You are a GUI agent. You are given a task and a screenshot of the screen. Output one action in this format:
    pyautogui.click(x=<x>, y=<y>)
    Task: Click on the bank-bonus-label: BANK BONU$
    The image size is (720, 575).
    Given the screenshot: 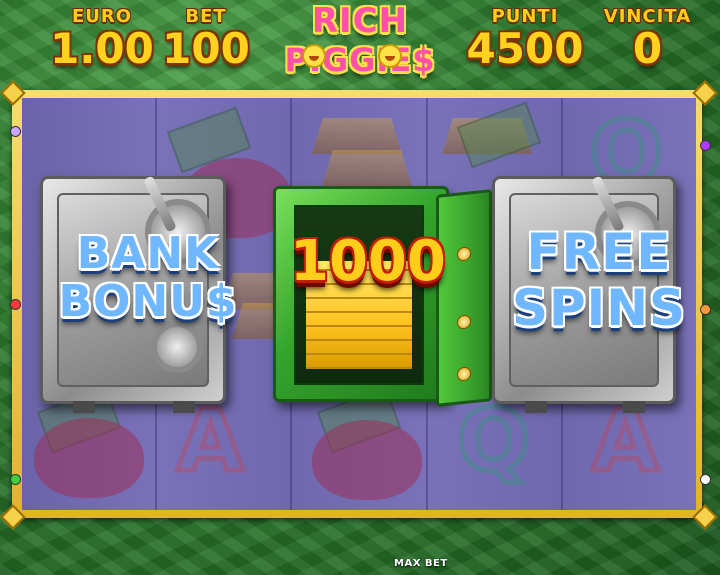 What is the action you would take?
    pyautogui.click(x=148, y=278)
    